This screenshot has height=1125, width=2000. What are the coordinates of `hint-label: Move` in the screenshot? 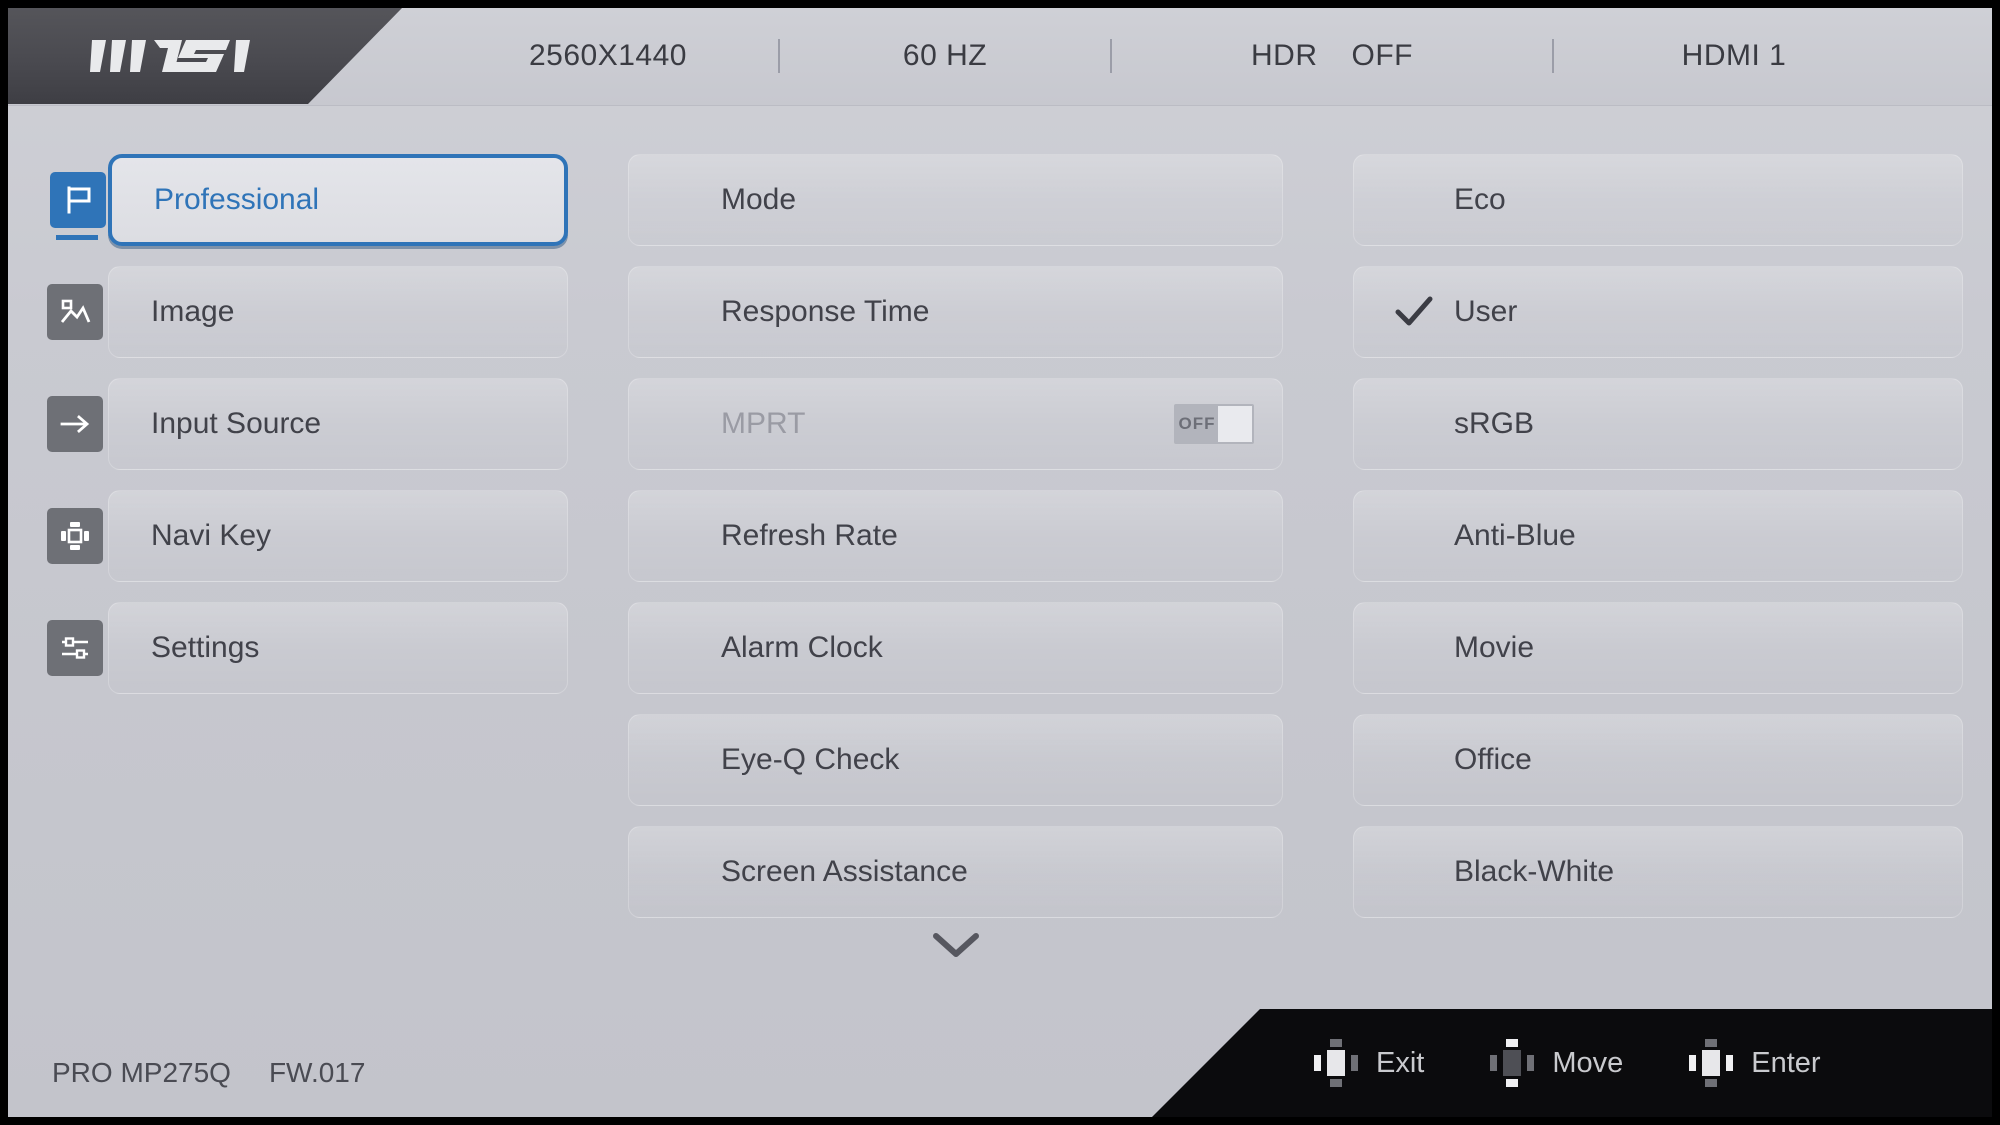 It's located at (1588, 1062).